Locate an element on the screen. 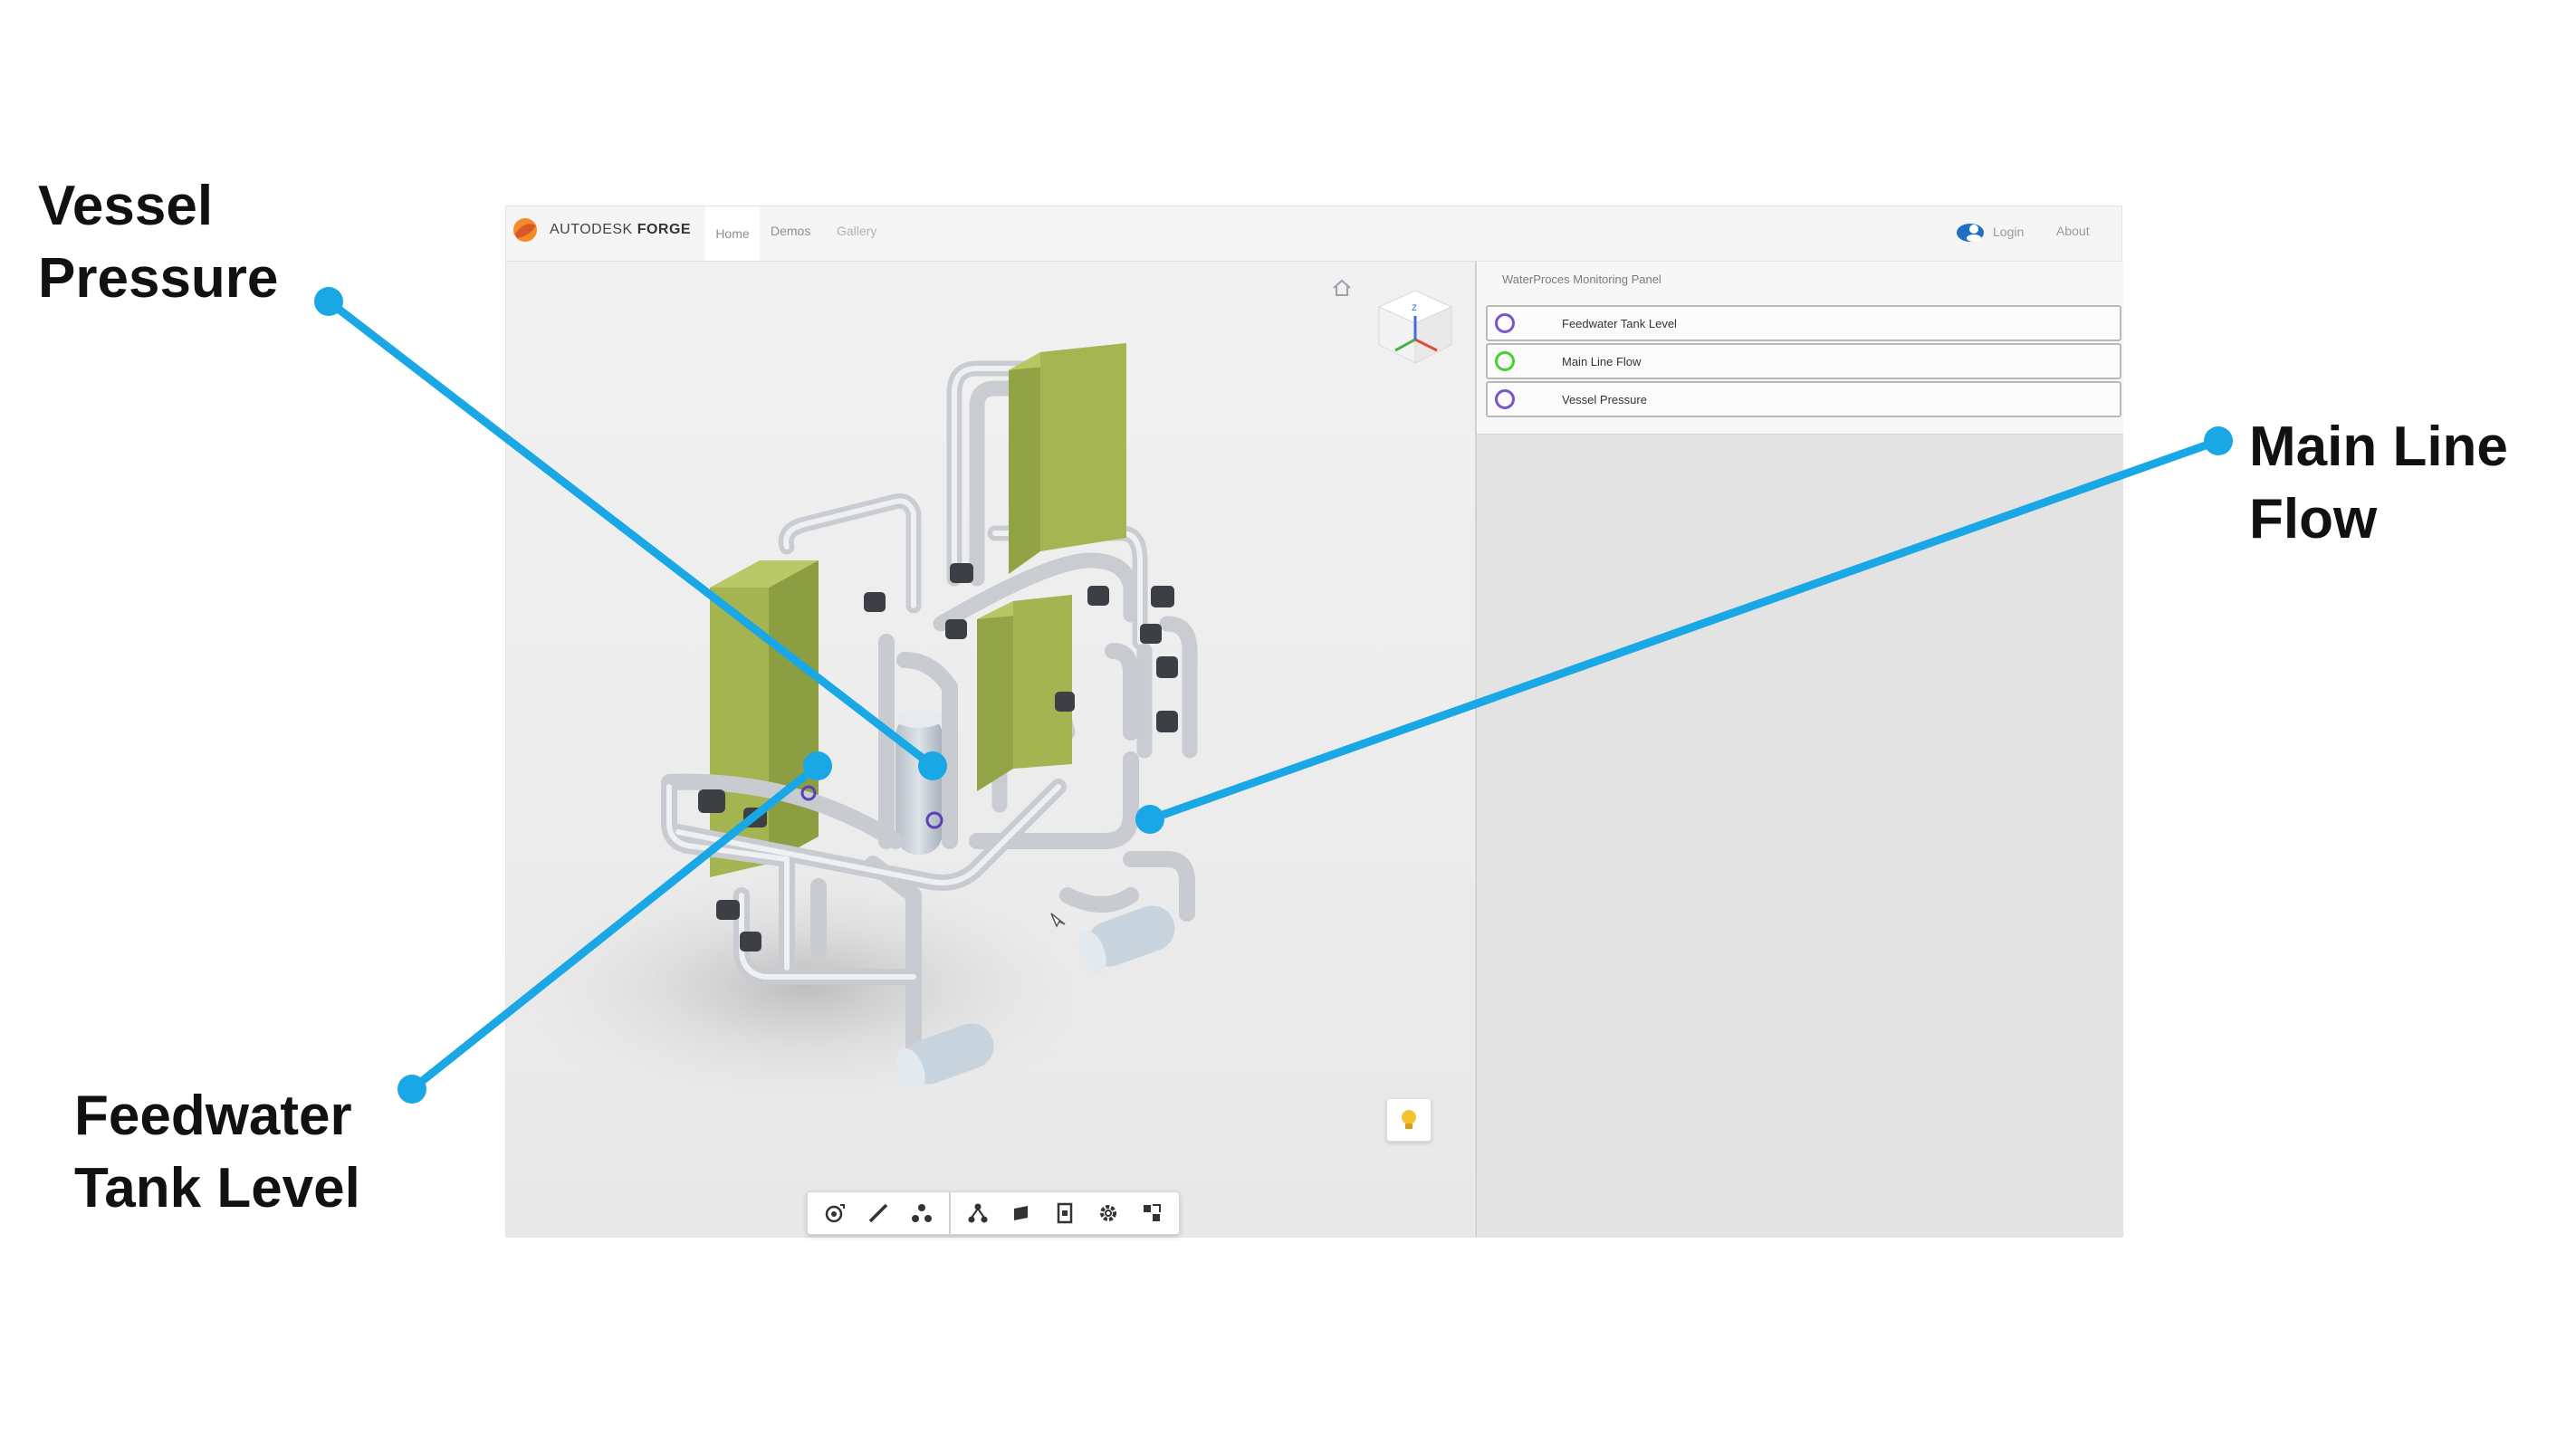  lightbulb-icon is located at coordinates (1409, 1119).